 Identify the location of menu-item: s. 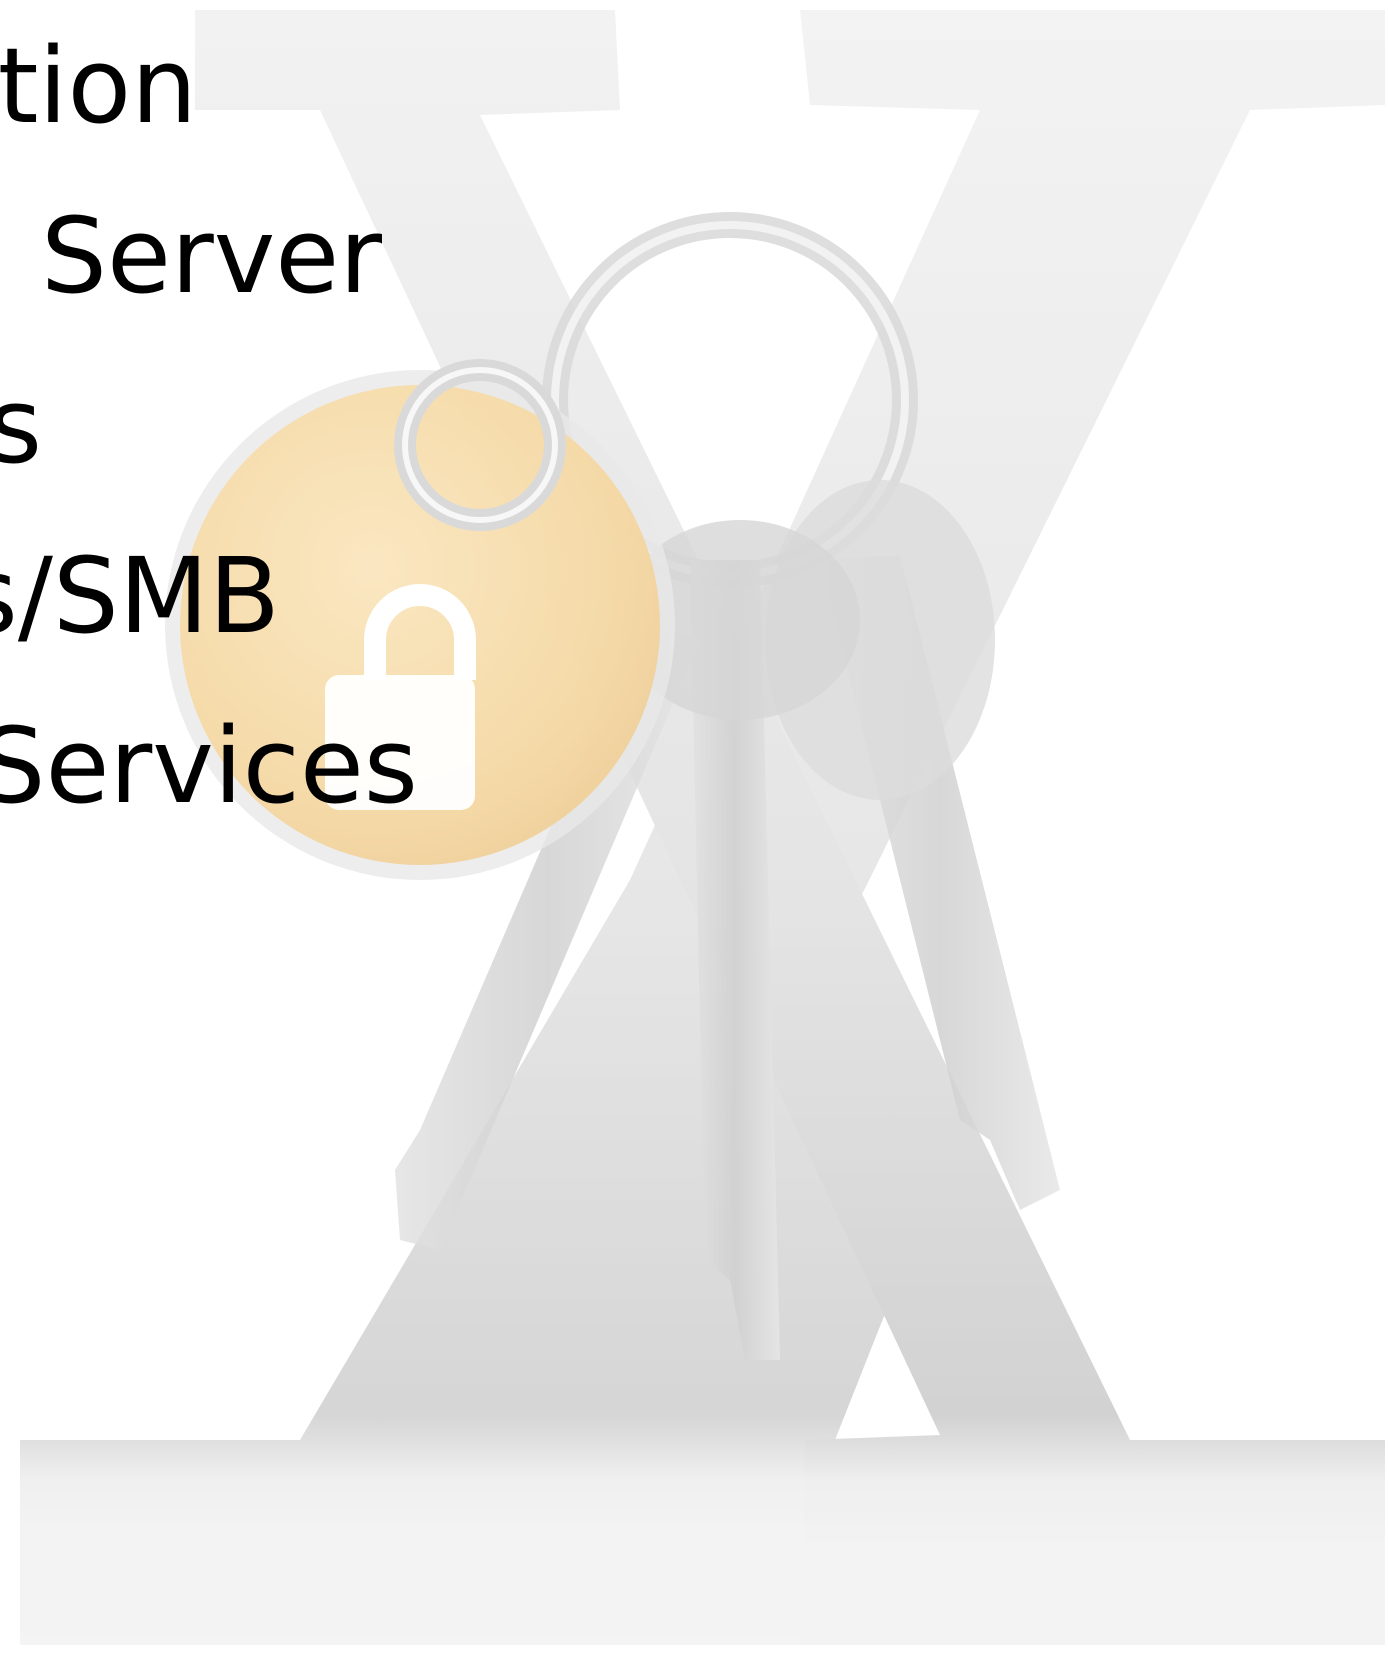
(21, 426).